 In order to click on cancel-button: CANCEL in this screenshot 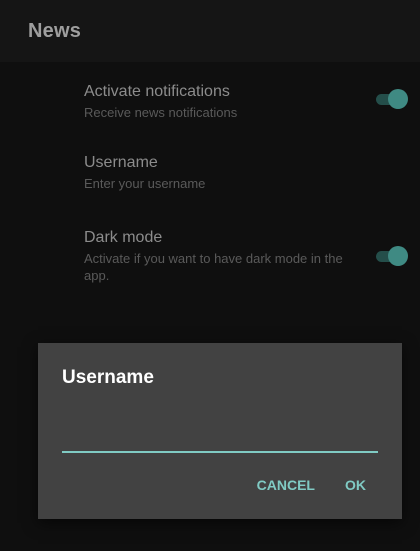, I will do `click(286, 485)`.